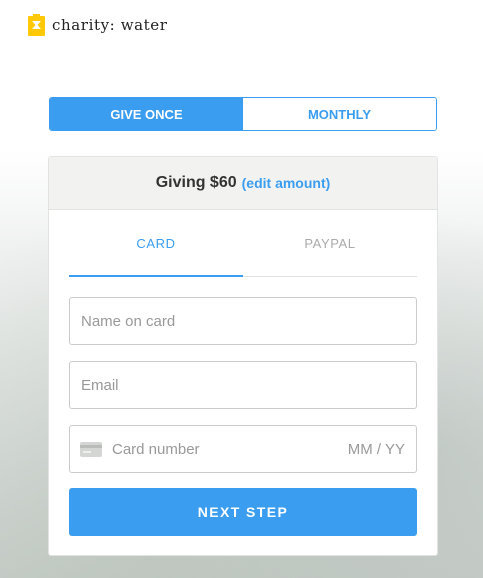 The width and height of the screenshot is (483, 578). I want to click on giving-summary: Giving $60 (edit amount), so click(243, 183).